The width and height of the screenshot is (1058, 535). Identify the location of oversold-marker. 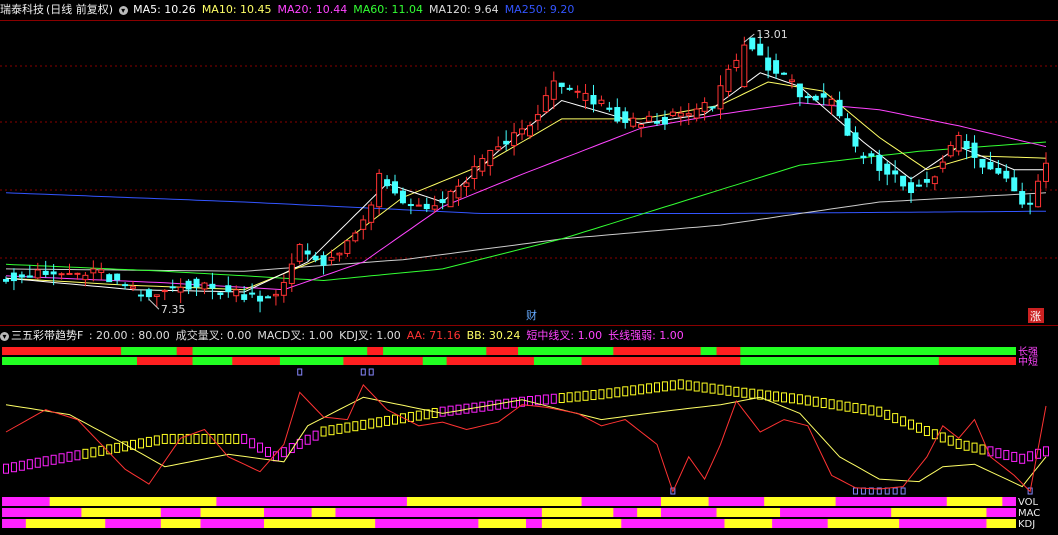
(855, 491).